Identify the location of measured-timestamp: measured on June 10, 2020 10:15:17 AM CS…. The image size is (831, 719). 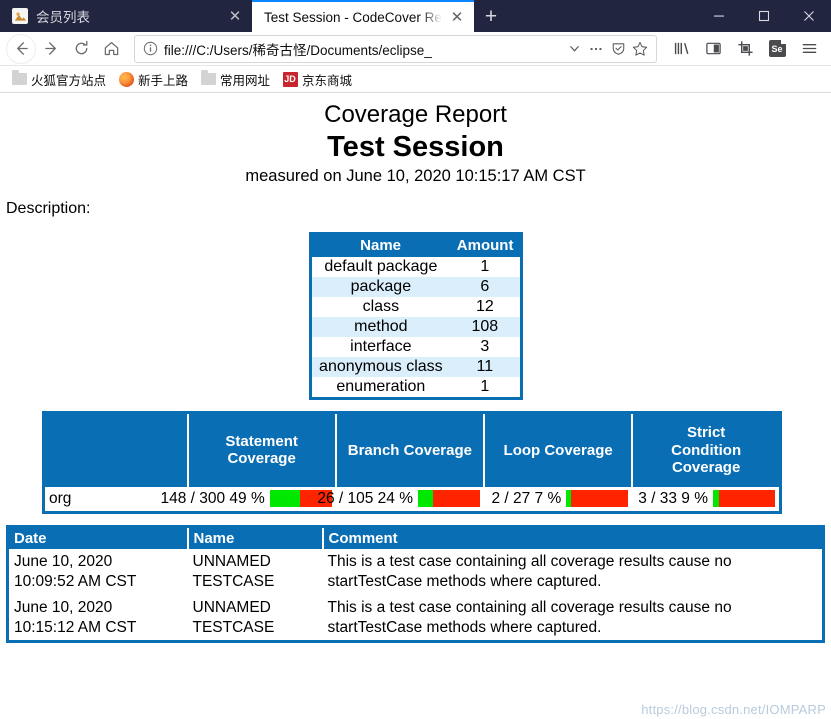
(415, 176).